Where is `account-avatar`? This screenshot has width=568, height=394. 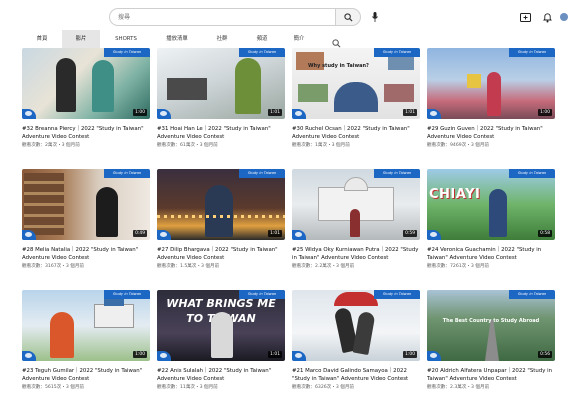
account-avatar is located at coordinates (564, 17).